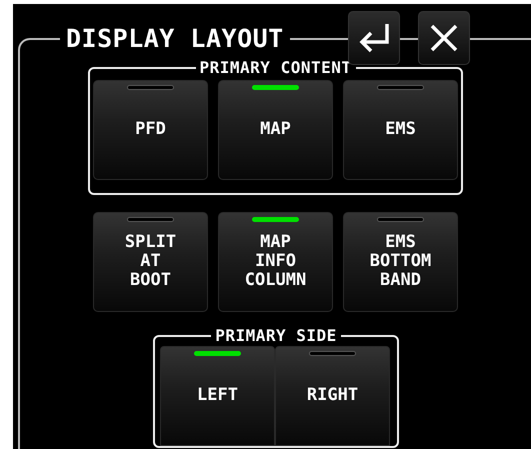 The height and width of the screenshot is (449, 531). What do you see at coordinates (150, 262) in the screenshot?
I see `toggle-button: SPLIT AT BOOT` at bounding box center [150, 262].